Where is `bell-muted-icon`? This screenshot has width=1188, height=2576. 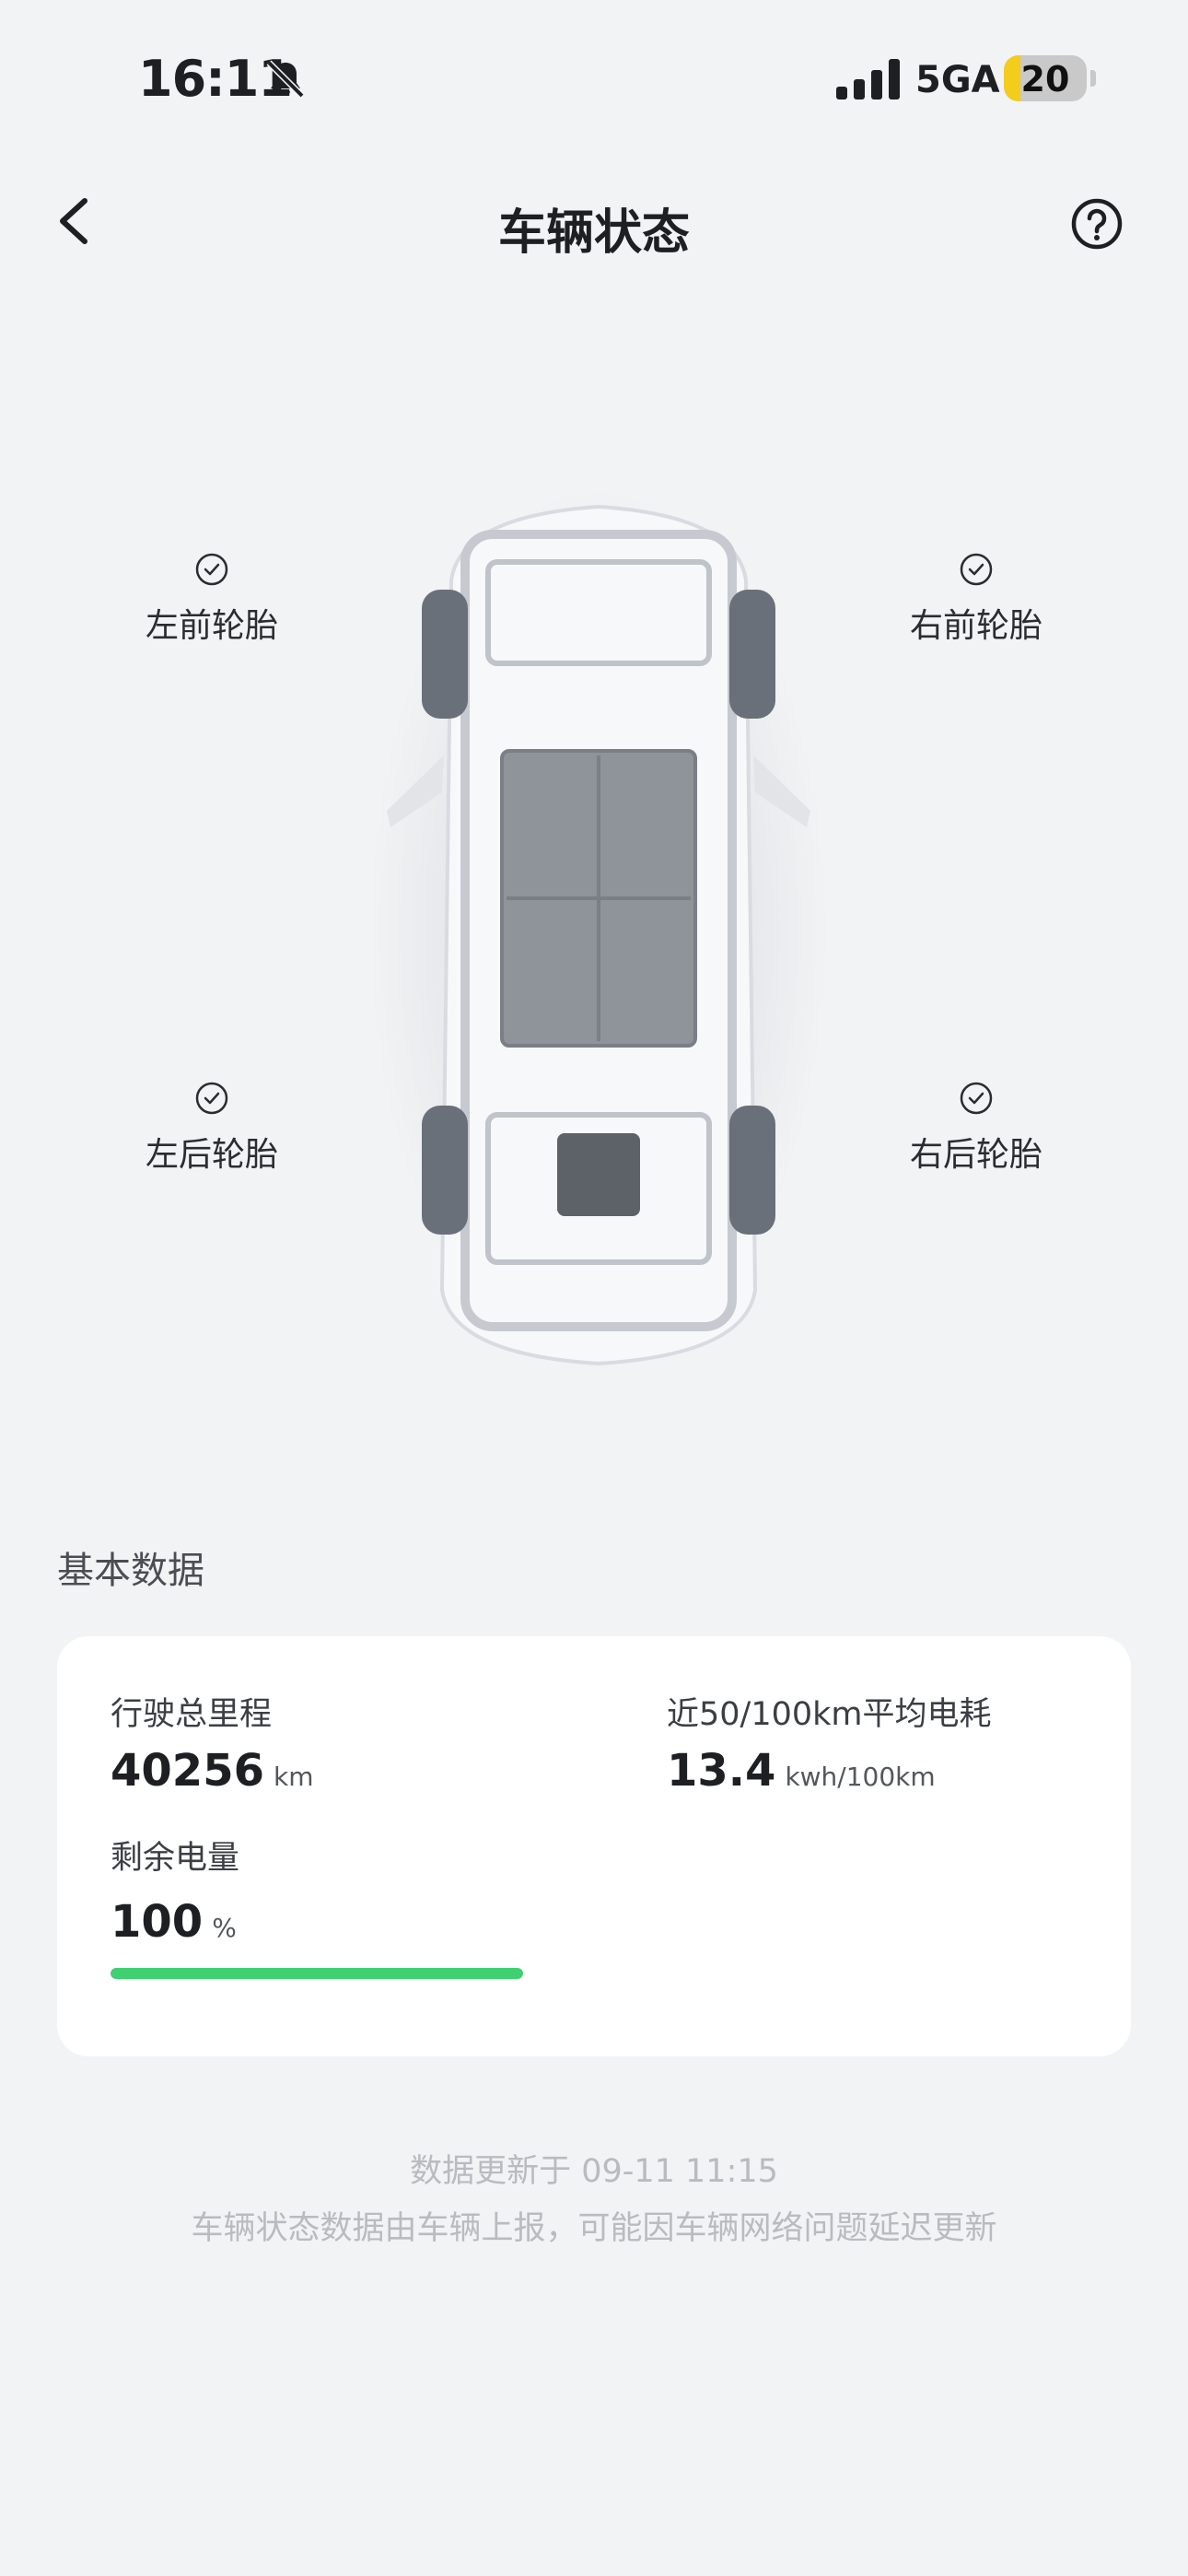
bell-muted-icon is located at coordinates (285, 79).